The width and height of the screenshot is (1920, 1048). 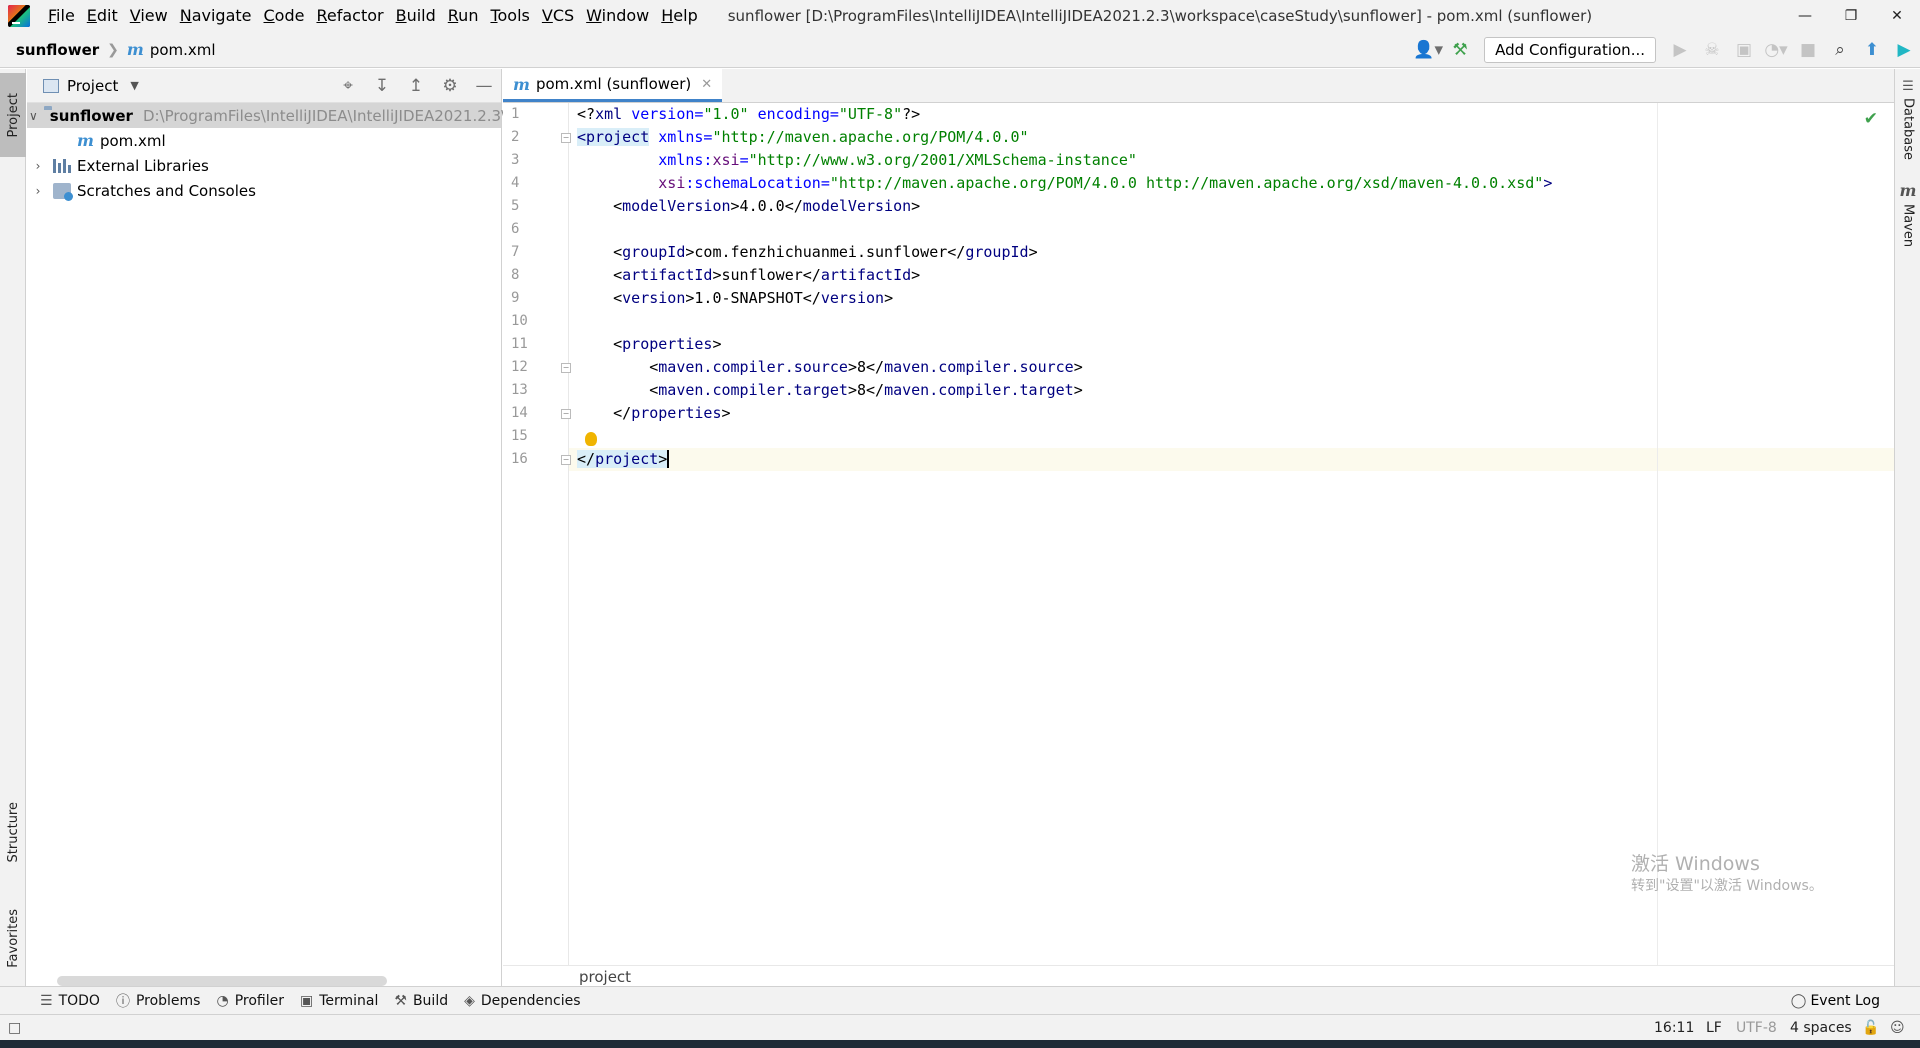 I want to click on tool-tab-profiler: ◔ Profiler, so click(x=250, y=1001).